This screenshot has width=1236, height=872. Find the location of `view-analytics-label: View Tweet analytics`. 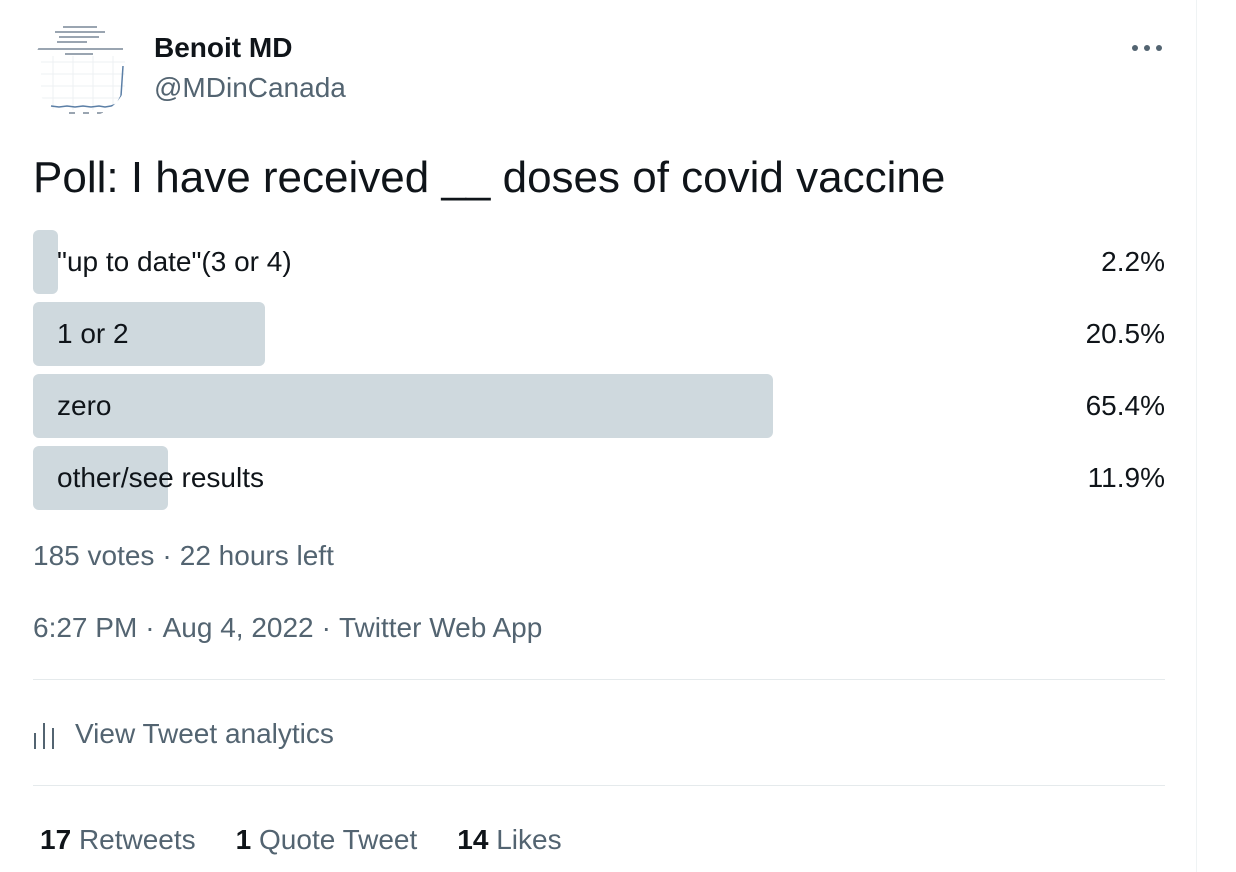

view-analytics-label: View Tweet analytics is located at coordinates (204, 733).